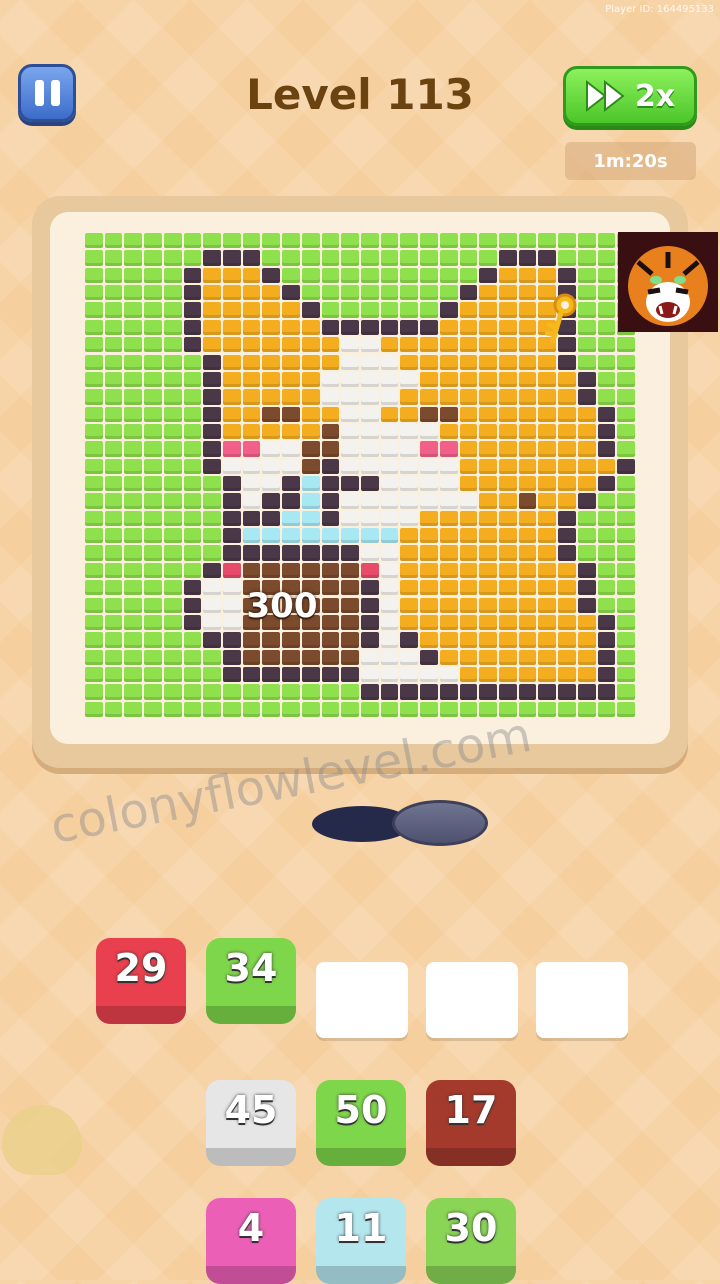 The image size is (720, 1284). Describe the element at coordinates (251, 1228) in the screenshot. I see `queue-tile-number: 4` at that location.